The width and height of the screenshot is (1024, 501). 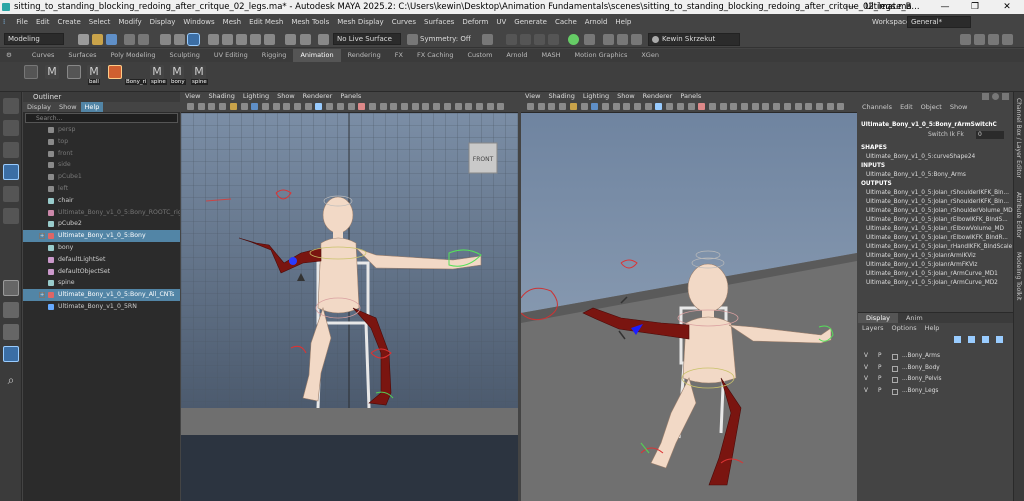 I want to click on snap-curve-icon, so click(x=227, y=39).